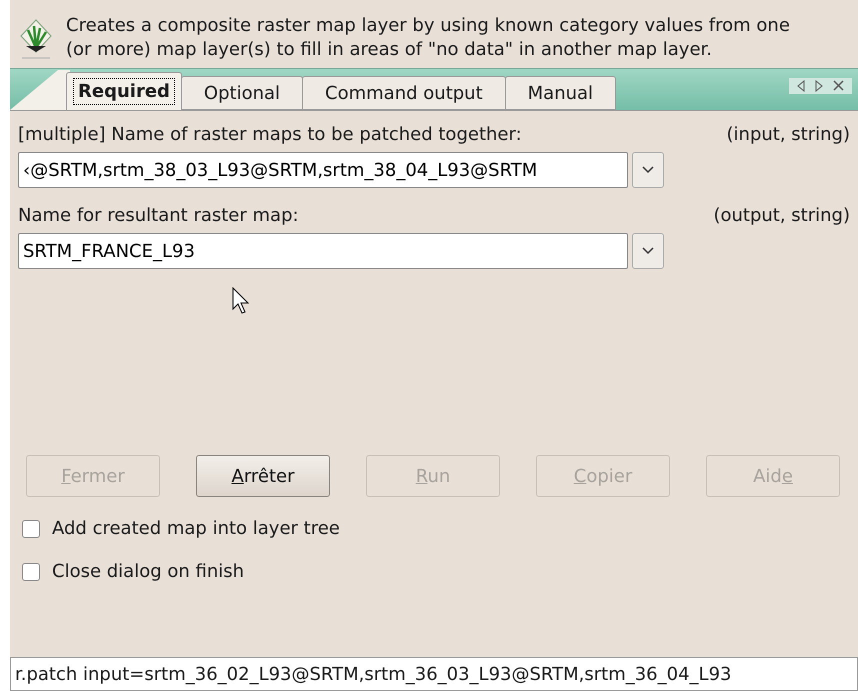  I want to click on field-type-hint: (input, string), so click(788, 135).